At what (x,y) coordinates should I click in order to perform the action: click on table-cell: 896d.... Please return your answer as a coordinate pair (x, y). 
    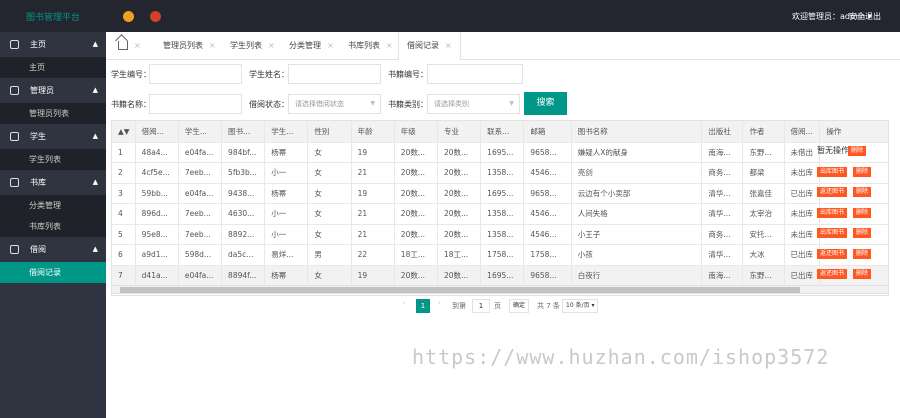
    Looking at the image, I should click on (157, 214).